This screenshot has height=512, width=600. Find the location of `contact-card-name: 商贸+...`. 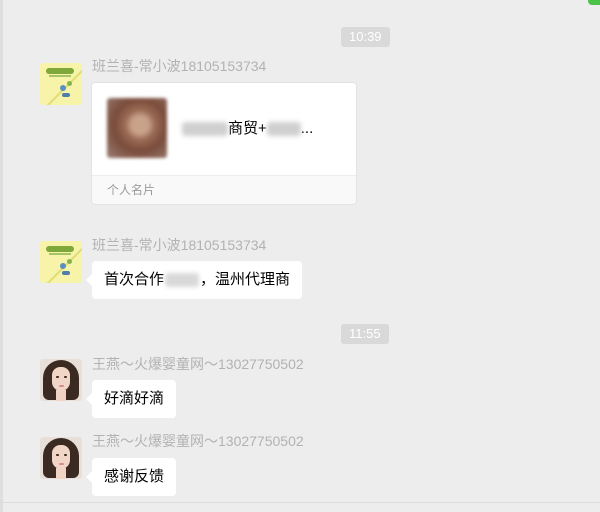

contact-card-name: 商贸+... is located at coordinates (247, 127).